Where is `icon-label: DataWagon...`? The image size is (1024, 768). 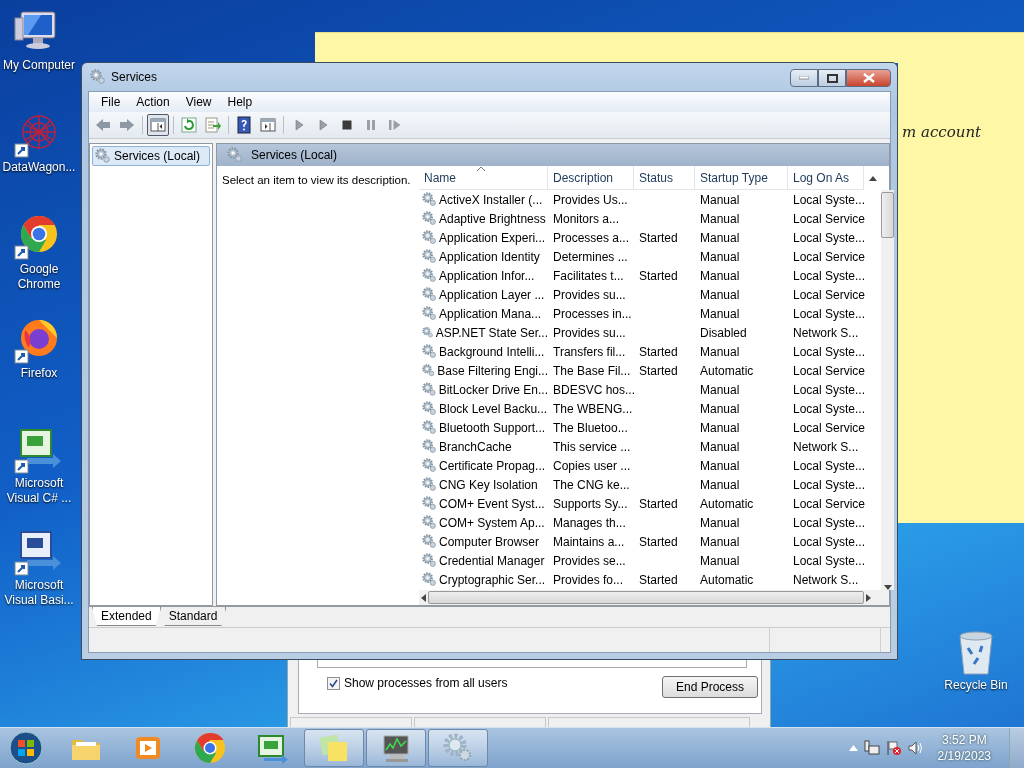
icon-label: DataWagon... is located at coordinates (39, 167).